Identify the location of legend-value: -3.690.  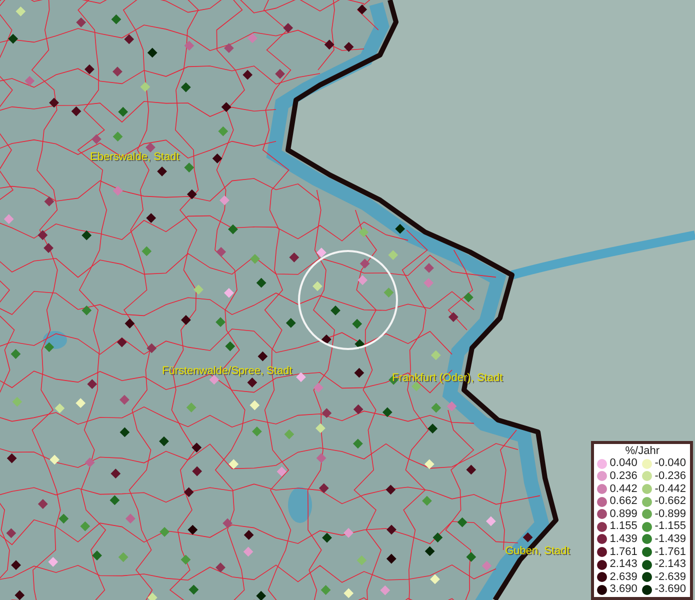
(670, 589).